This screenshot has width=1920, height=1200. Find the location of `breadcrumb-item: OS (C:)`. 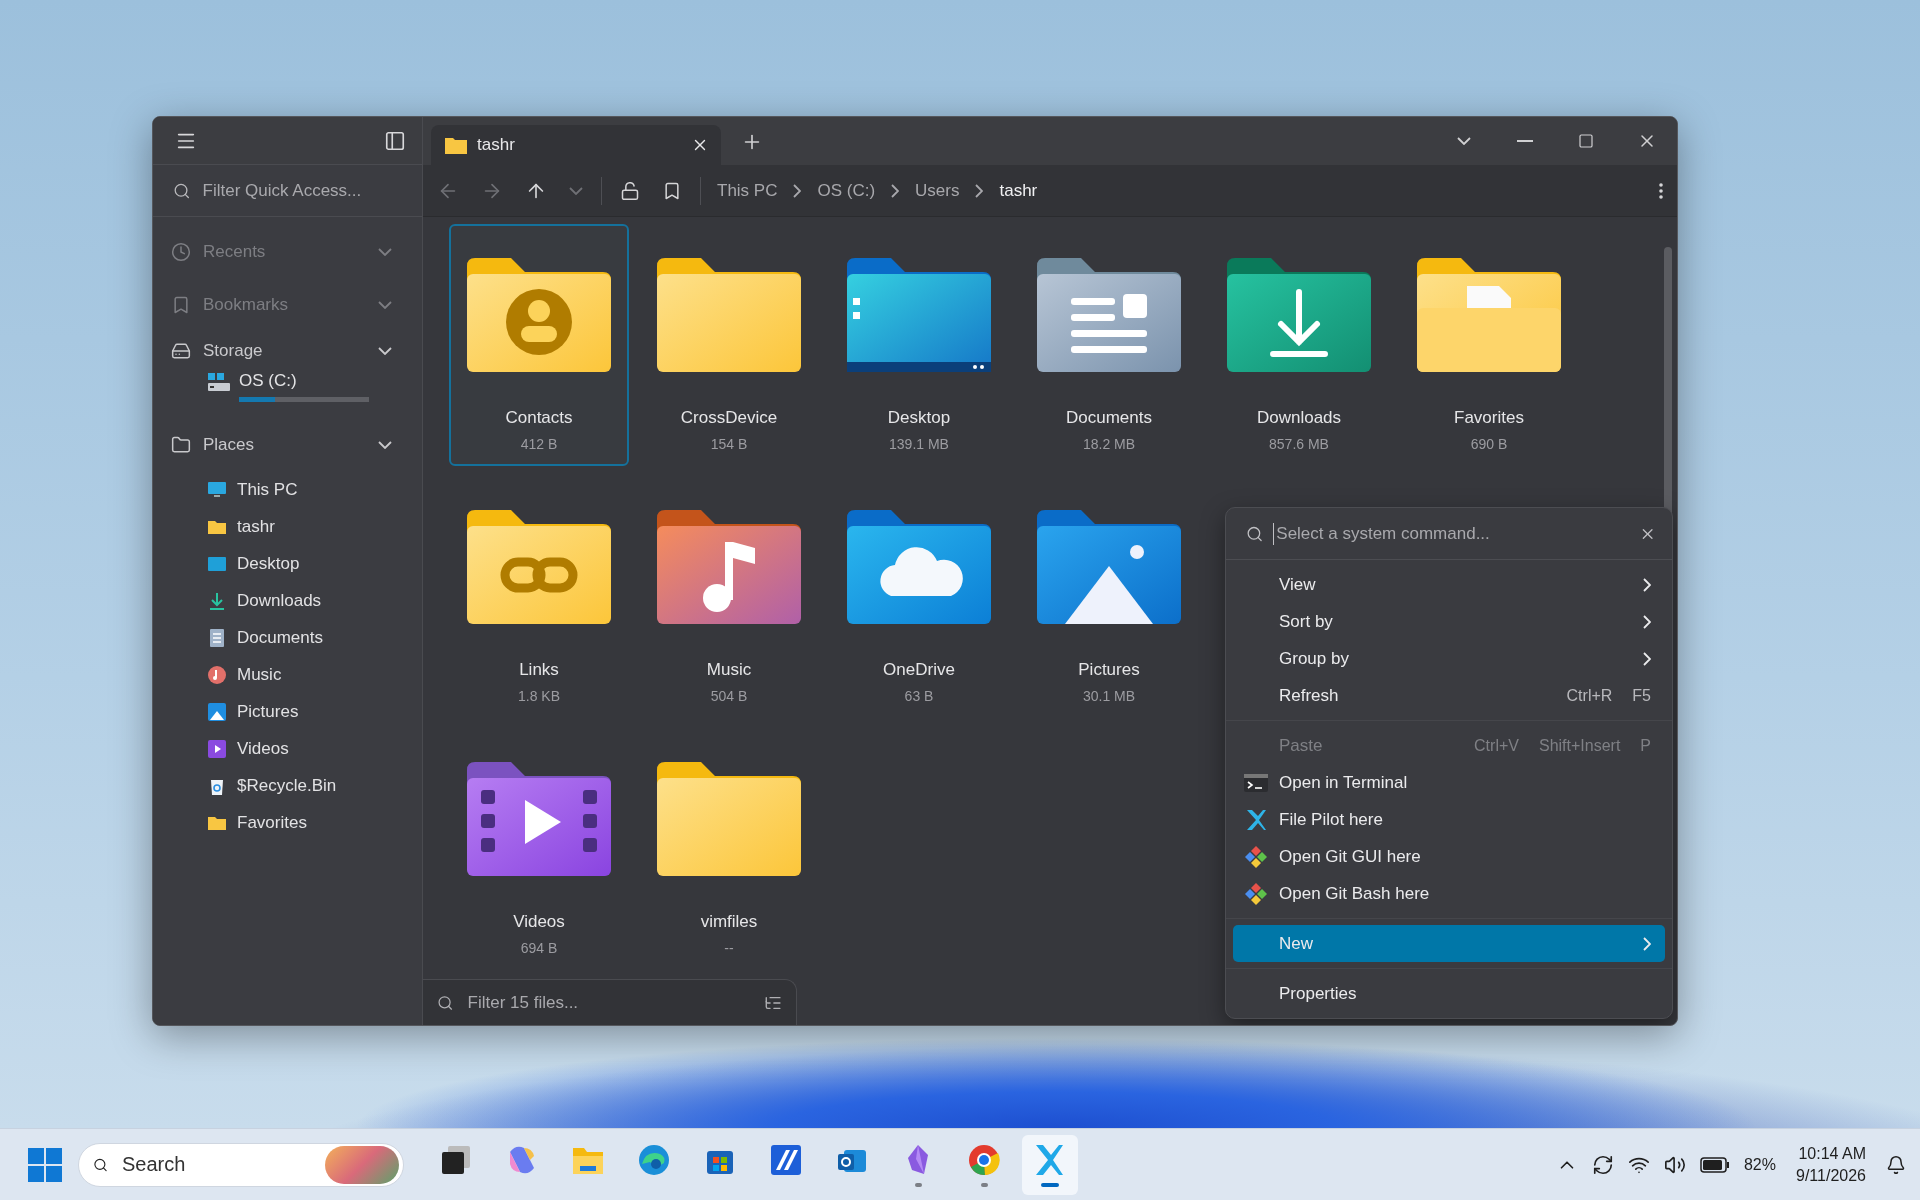

breadcrumb-item: OS (C:) is located at coordinates (846, 190).